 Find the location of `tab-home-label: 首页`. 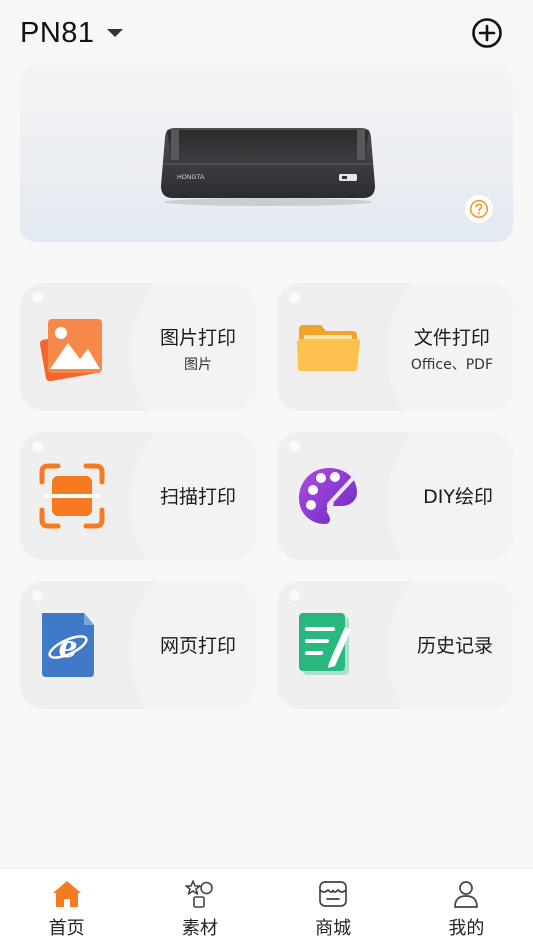

tab-home-label: 首页 is located at coordinates (66, 928).